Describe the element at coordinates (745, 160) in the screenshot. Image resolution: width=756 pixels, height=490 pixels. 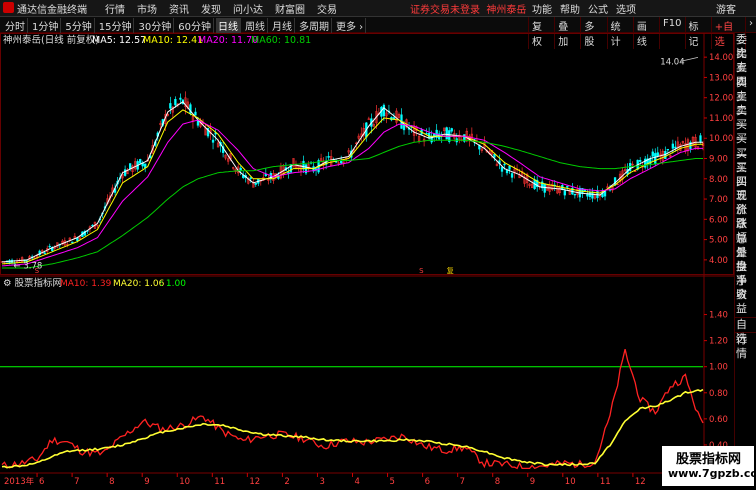
I see `sidebar-item-8: 买三` at that location.